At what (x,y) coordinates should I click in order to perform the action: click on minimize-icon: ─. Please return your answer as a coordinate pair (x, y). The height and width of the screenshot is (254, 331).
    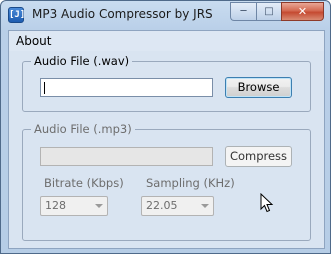
    Looking at the image, I should click on (243, 11).